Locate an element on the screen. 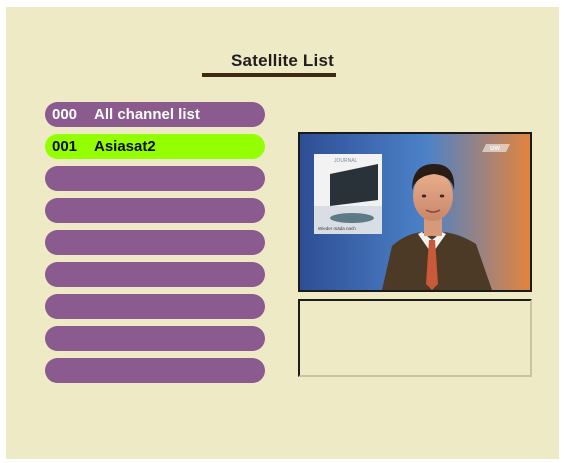  satellite-item-001: 001 Asiasat2 is located at coordinates (155, 146).